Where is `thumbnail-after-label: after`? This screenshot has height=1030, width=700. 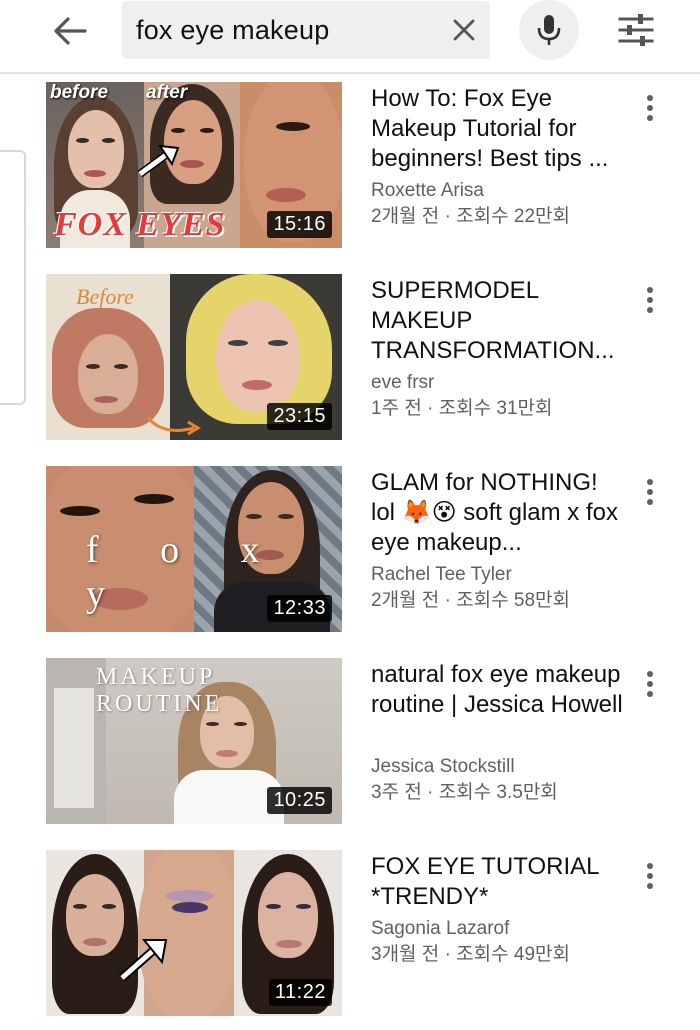 thumbnail-after-label: after is located at coordinates (167, 92).